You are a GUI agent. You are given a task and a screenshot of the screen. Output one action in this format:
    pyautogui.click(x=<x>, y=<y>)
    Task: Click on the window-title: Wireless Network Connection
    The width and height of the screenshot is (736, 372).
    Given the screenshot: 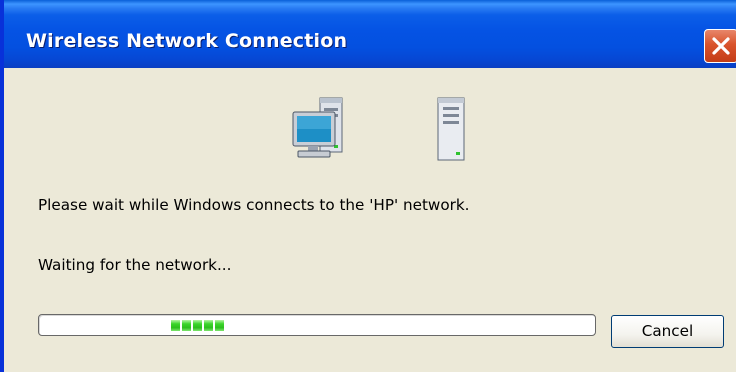 What is the action you would take?
    pyautogui.click(x=187, y=41)
    